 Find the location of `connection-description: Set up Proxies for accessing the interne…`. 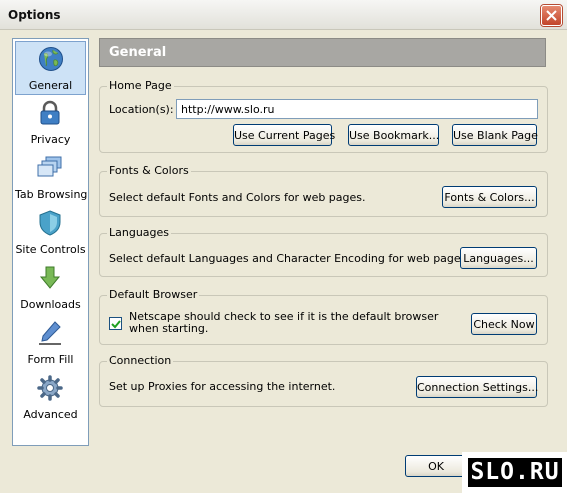

connection-description: Set up Proxies for accessing the interne… is located at coordinates (222, 386).